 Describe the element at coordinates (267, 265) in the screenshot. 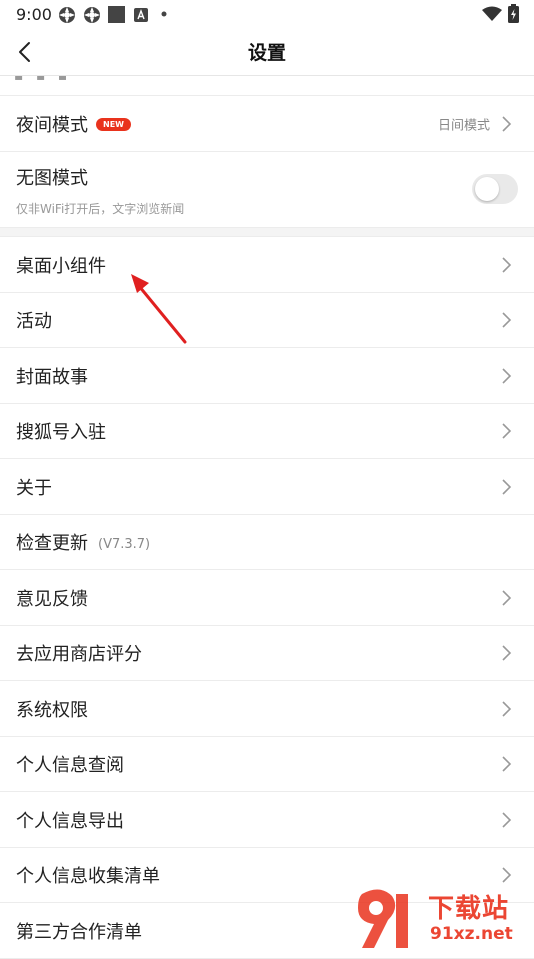

I see `desktop-widget-row: 桌面小组件` at that location.